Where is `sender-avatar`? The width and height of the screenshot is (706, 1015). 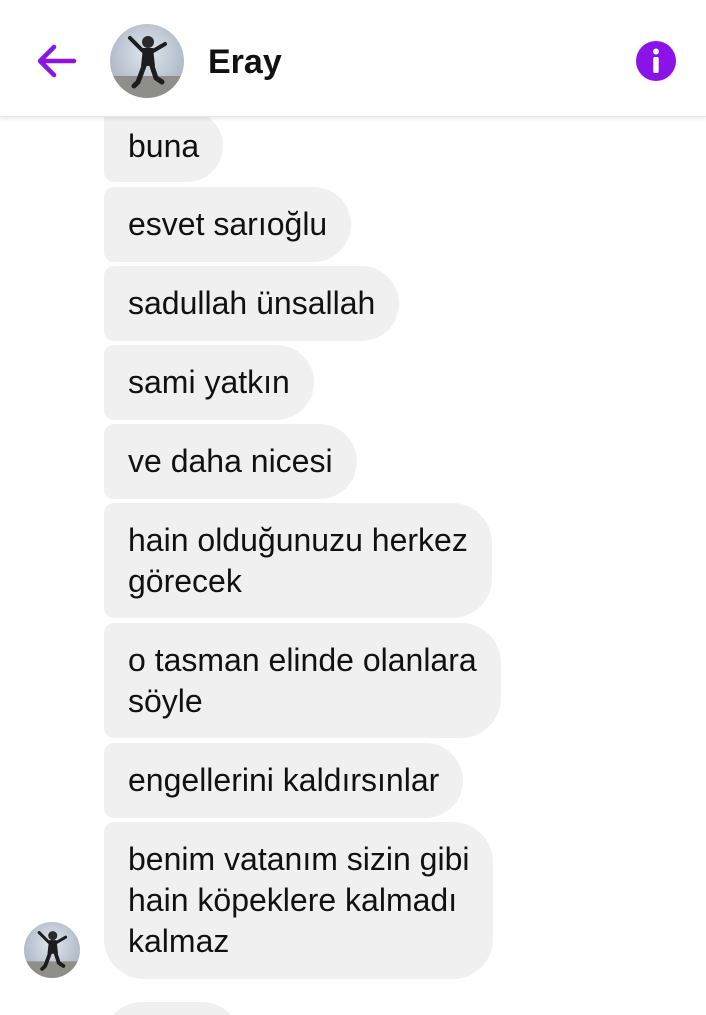
sender-avatar is located at coordinates (52, 950).